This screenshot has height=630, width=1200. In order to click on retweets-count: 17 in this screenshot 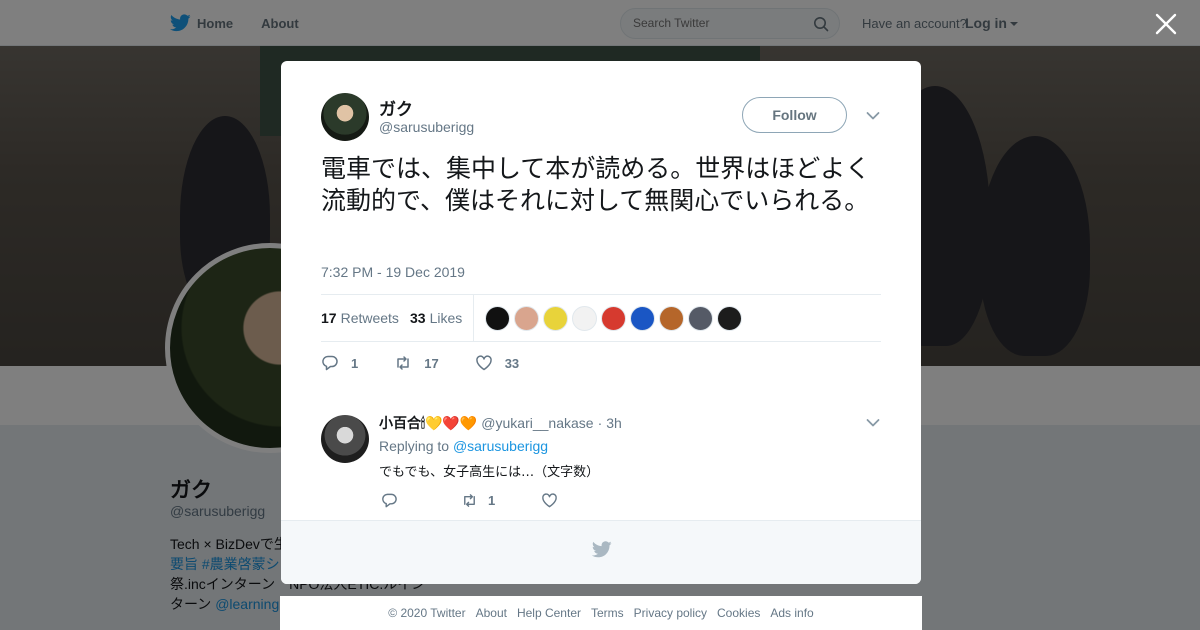, I will do `click(329, 318)`.